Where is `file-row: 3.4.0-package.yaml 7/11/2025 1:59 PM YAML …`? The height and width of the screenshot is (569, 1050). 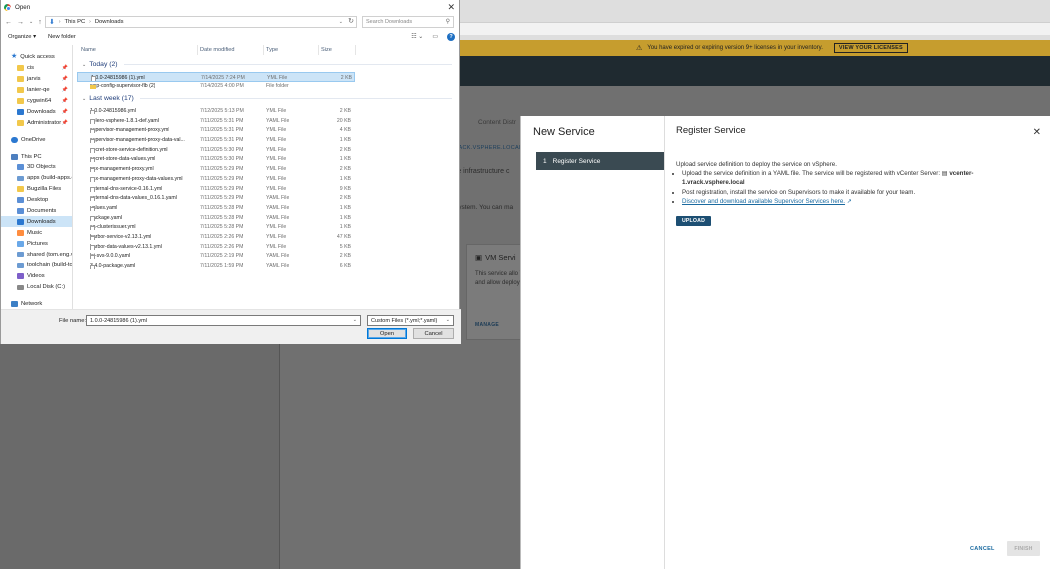 file-row: 3.4.0-package.yaml 7/11/2025 1:59 PM YAML … is located at coordinates (216, 267).